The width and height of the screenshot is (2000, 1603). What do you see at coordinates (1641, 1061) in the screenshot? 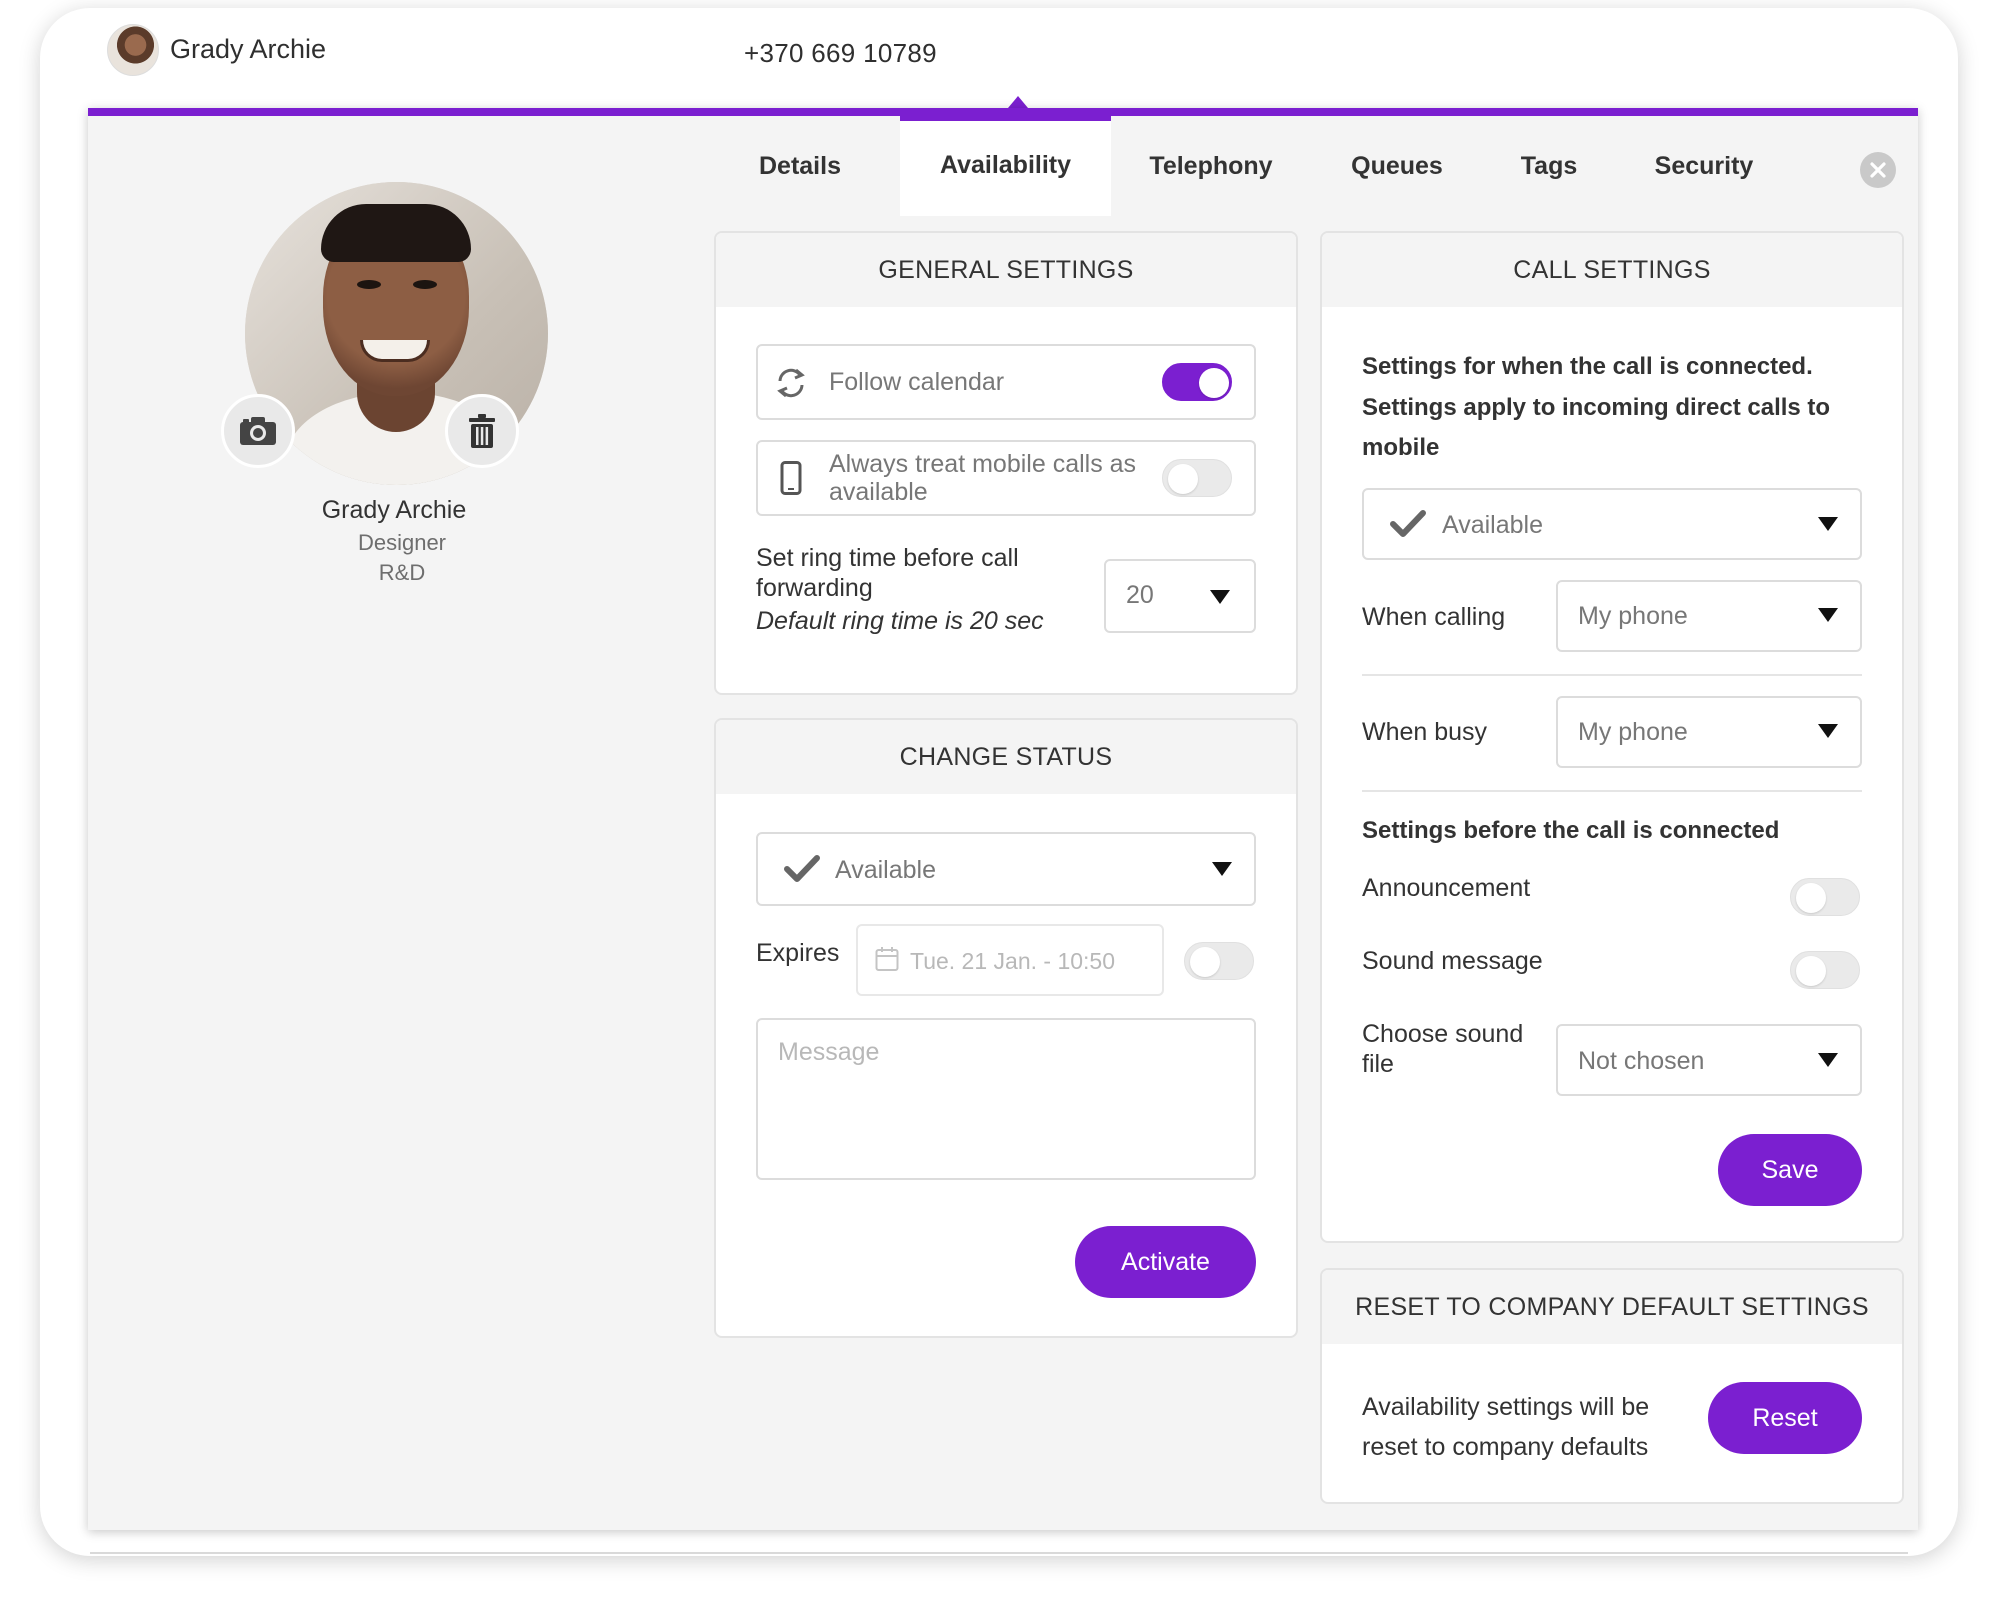
I see `sound-file-value: Not chosen` at bounding box center [1641, 1061].